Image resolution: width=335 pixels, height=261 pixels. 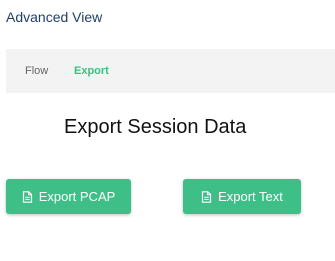 I want to click on section-heading: Export Session Data, so click(x=155, y=127).